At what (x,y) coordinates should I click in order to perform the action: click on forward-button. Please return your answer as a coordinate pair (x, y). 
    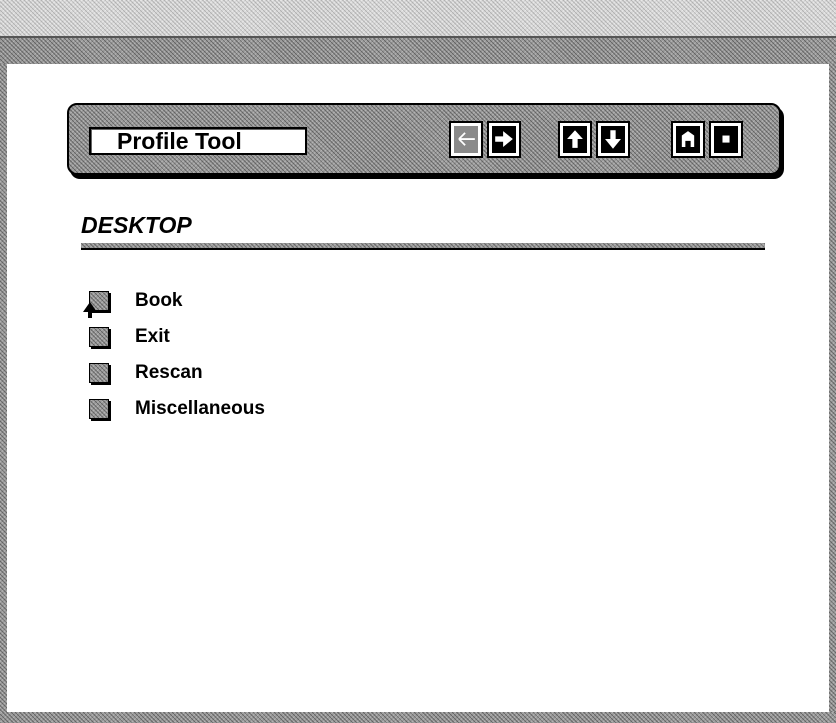
    Looking at the image, I should click on (504, 139).